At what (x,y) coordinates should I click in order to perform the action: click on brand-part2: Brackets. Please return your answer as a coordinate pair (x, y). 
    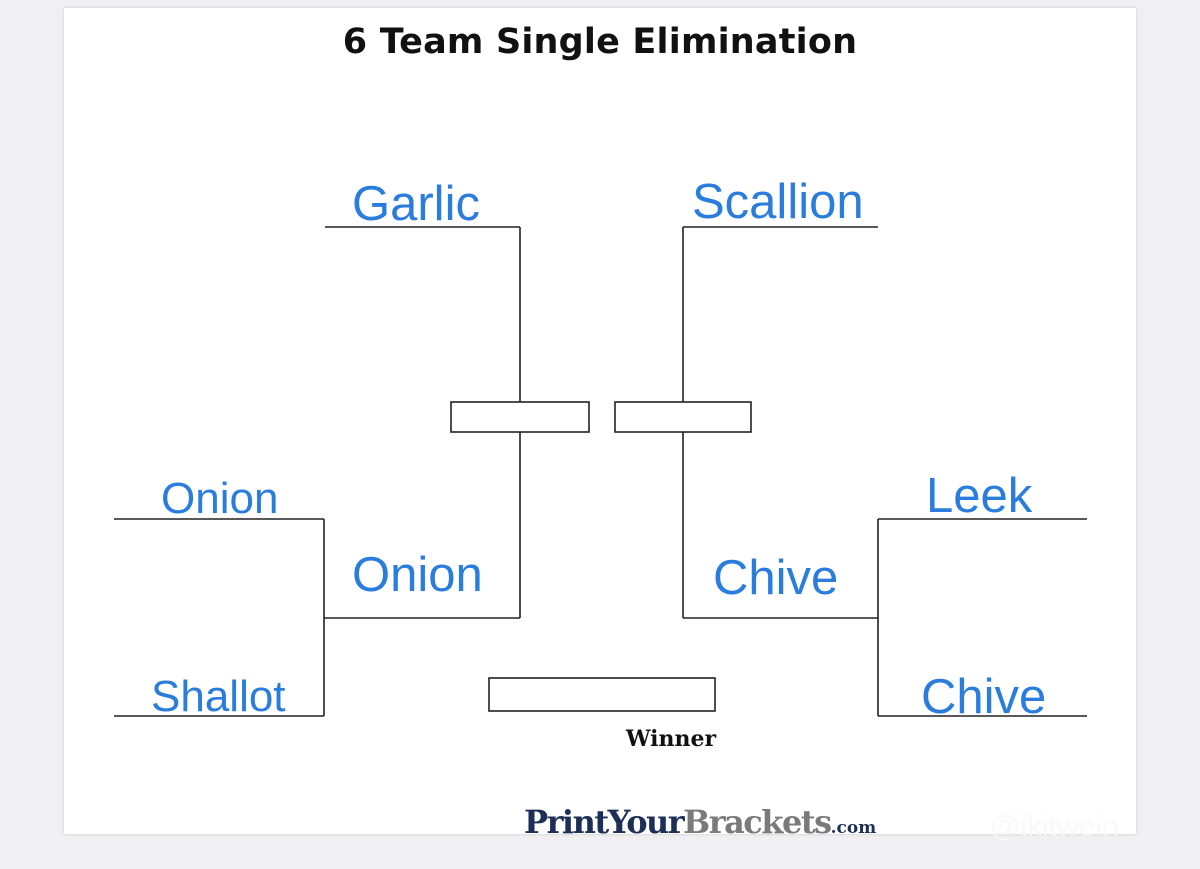
    Looking at the image, I should click on (757, 822).